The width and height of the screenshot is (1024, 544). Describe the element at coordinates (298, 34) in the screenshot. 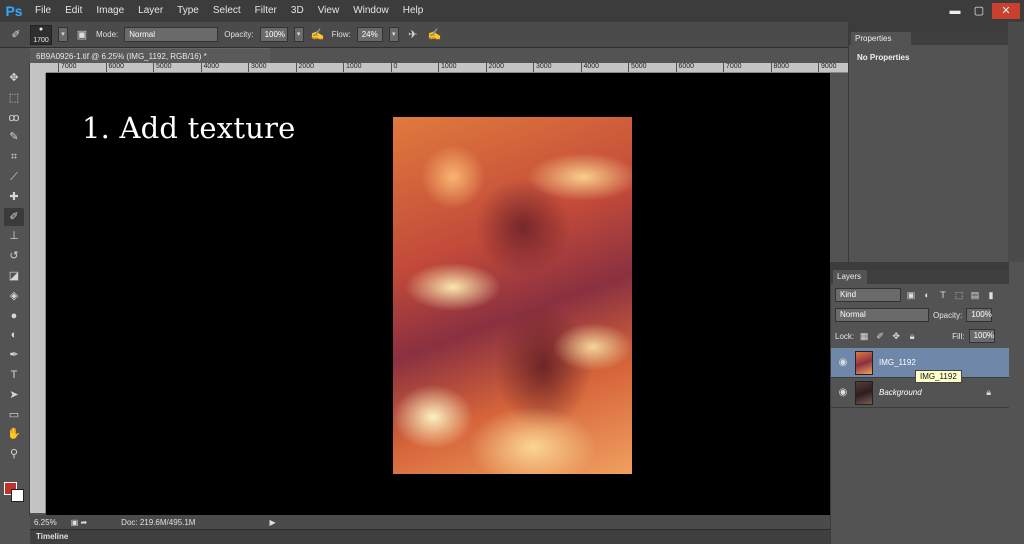

I see `opacity-dropdown-icon: ▾` at that location.